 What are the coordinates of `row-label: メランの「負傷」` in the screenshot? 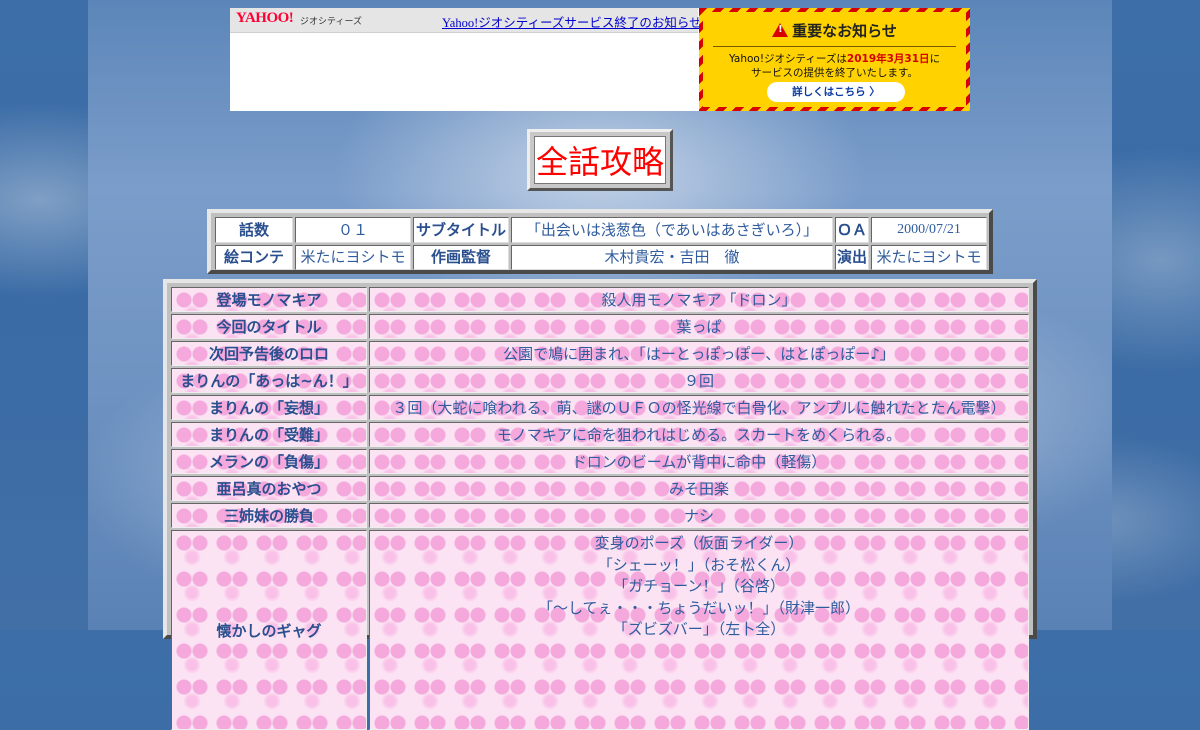 It's located at (269, 461).